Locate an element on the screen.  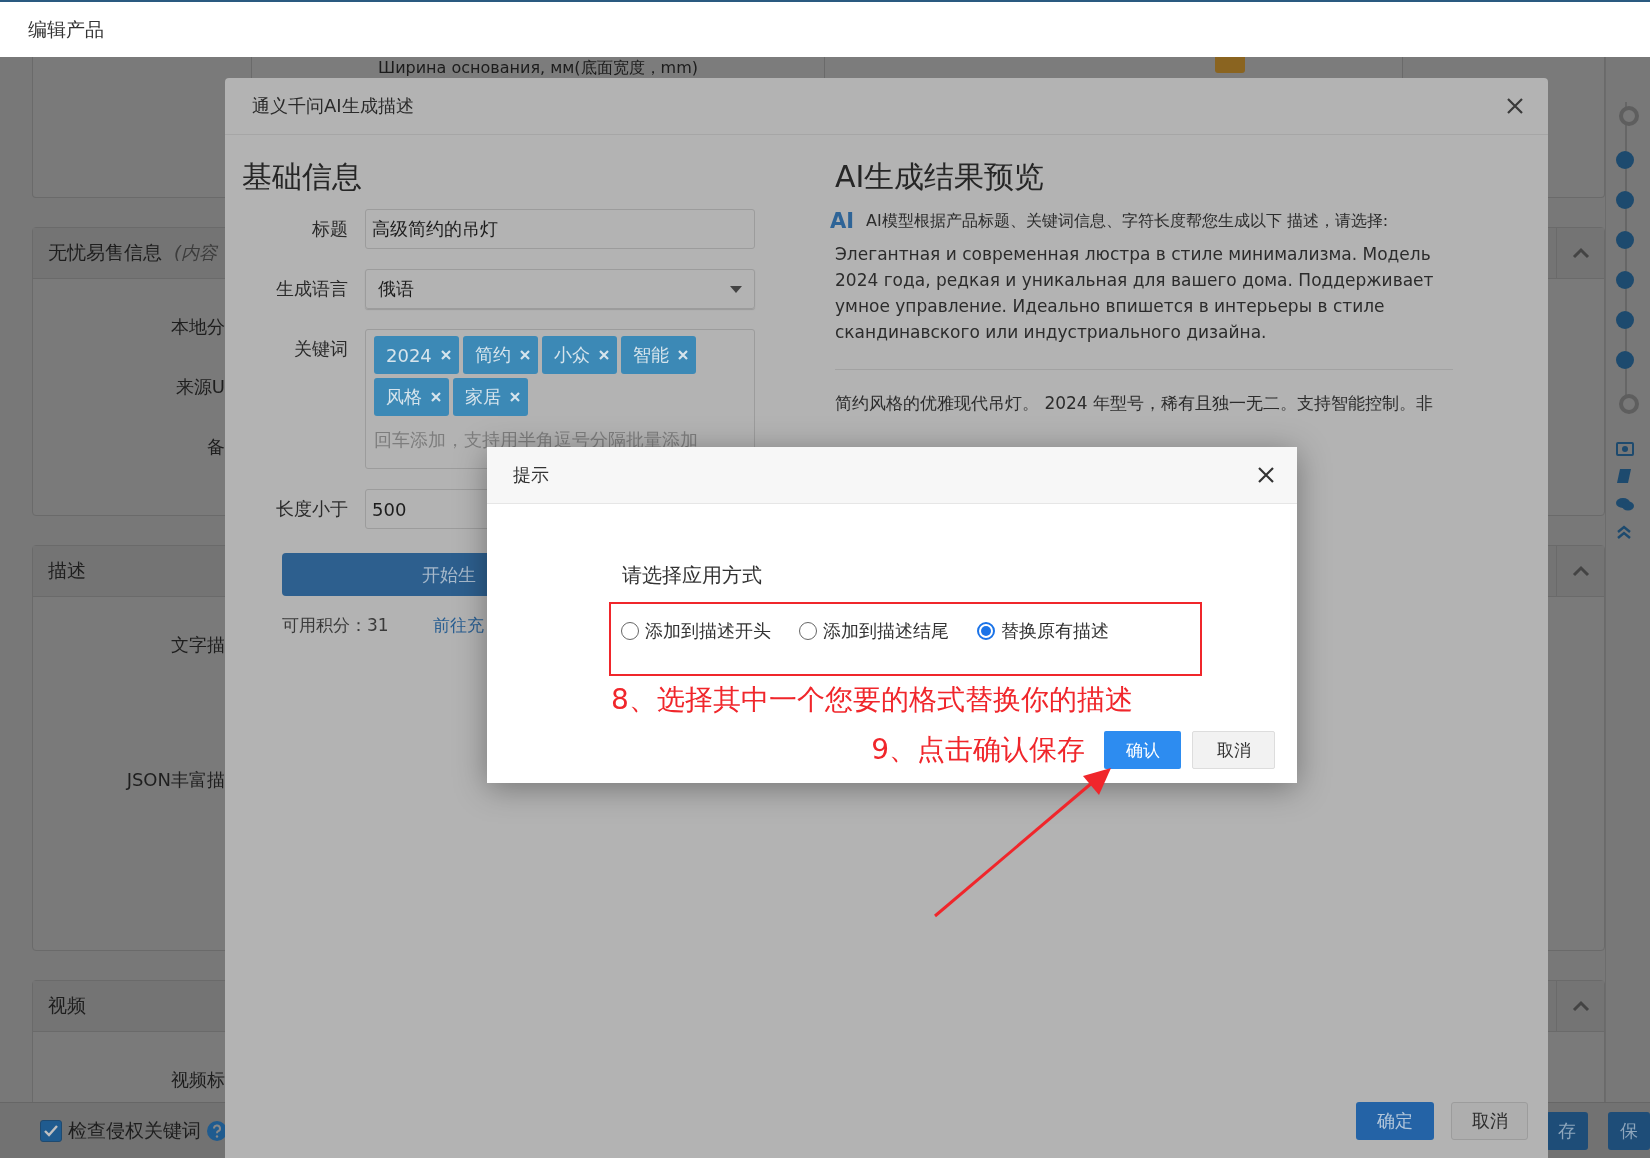
prompt-text: 请选择应用方式 is located at coordinates (692, 575).